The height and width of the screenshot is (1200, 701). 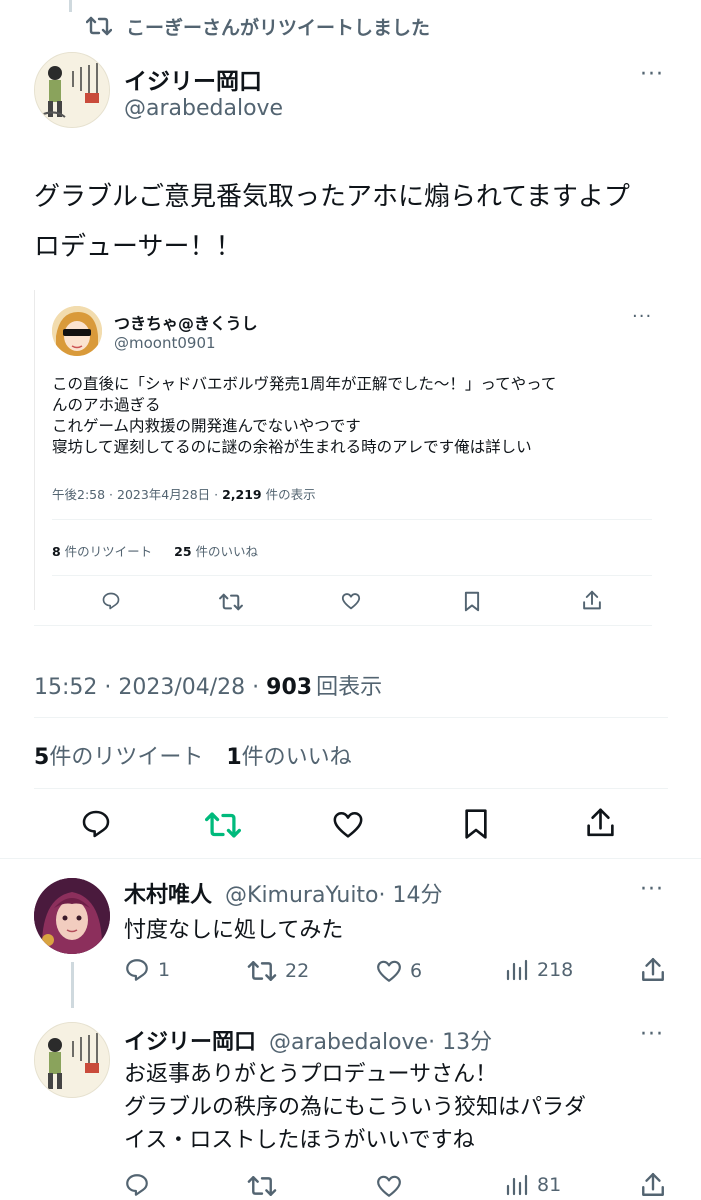 I want to click on views-label: 回表示, so click(x=349, y=687).